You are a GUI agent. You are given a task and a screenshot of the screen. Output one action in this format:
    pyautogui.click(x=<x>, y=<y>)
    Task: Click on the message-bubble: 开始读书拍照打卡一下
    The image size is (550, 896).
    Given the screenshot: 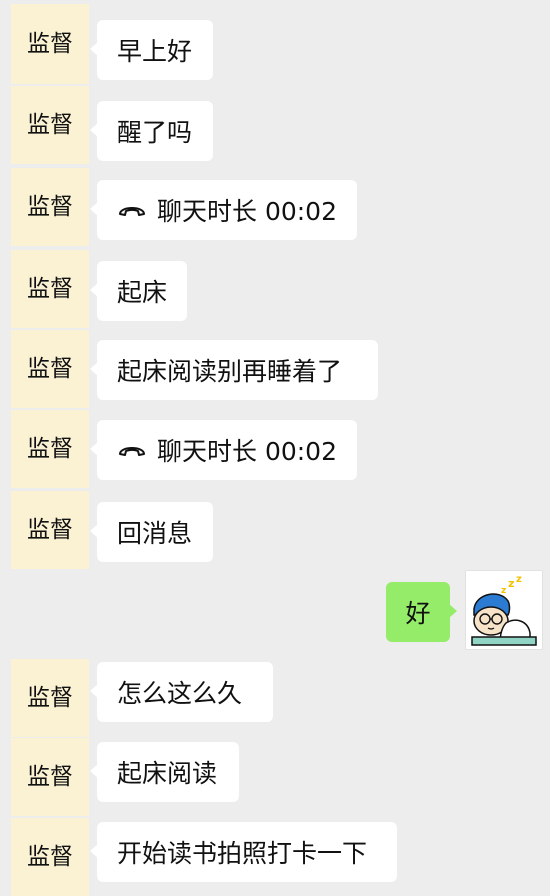 What is the action you would take?
    pyautogui.click(x=243, y=852)
    